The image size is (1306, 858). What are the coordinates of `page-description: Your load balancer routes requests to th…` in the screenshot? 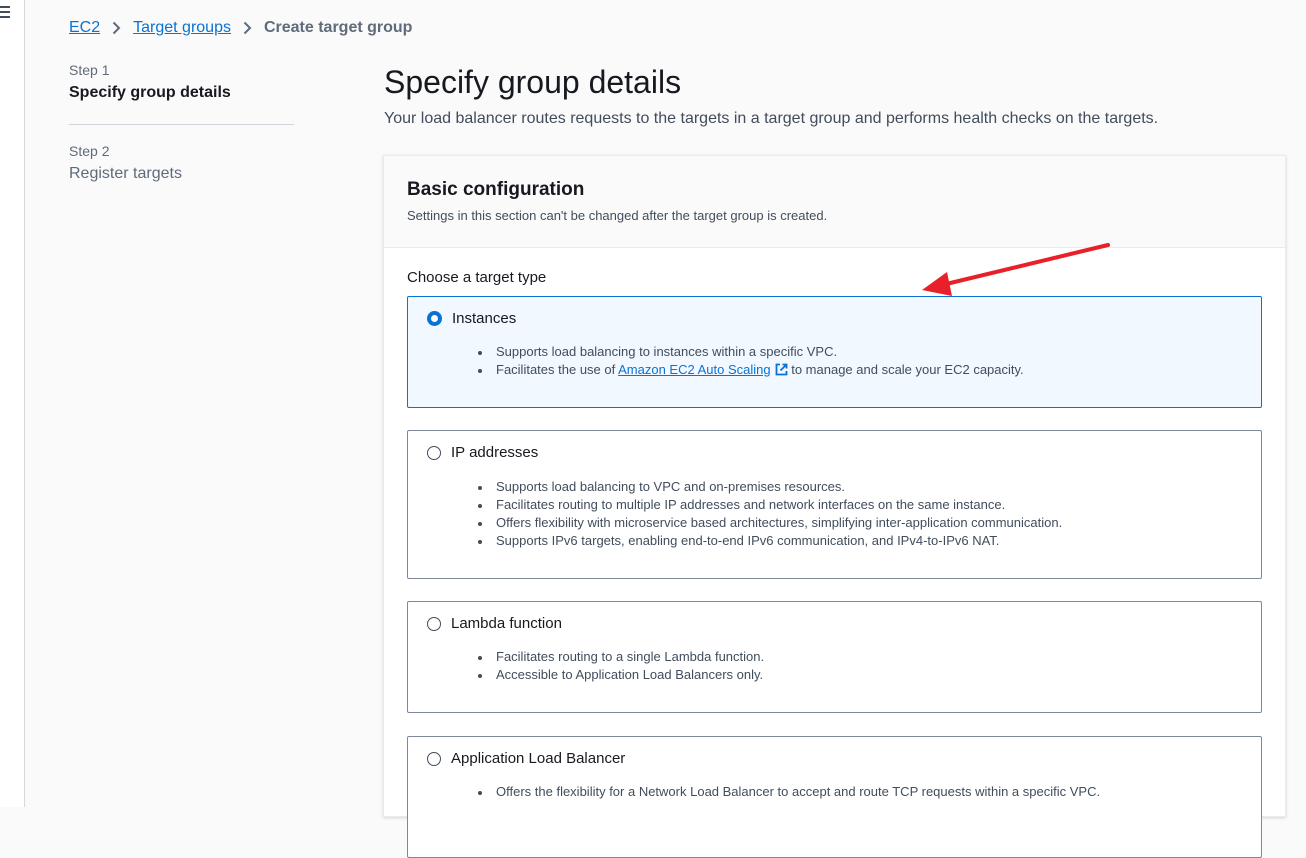 It's located at (771, 118).